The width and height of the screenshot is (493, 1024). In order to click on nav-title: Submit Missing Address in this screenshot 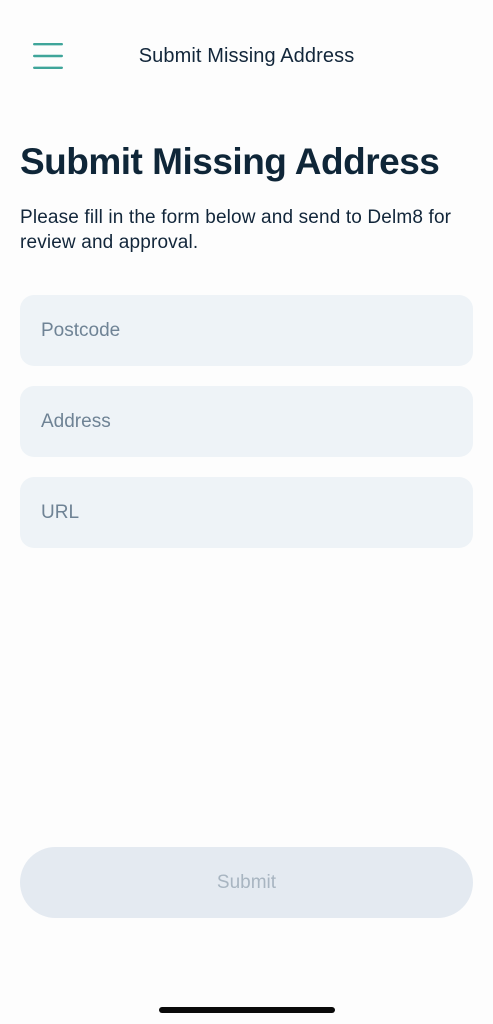, I will do `click(246, 56)`.